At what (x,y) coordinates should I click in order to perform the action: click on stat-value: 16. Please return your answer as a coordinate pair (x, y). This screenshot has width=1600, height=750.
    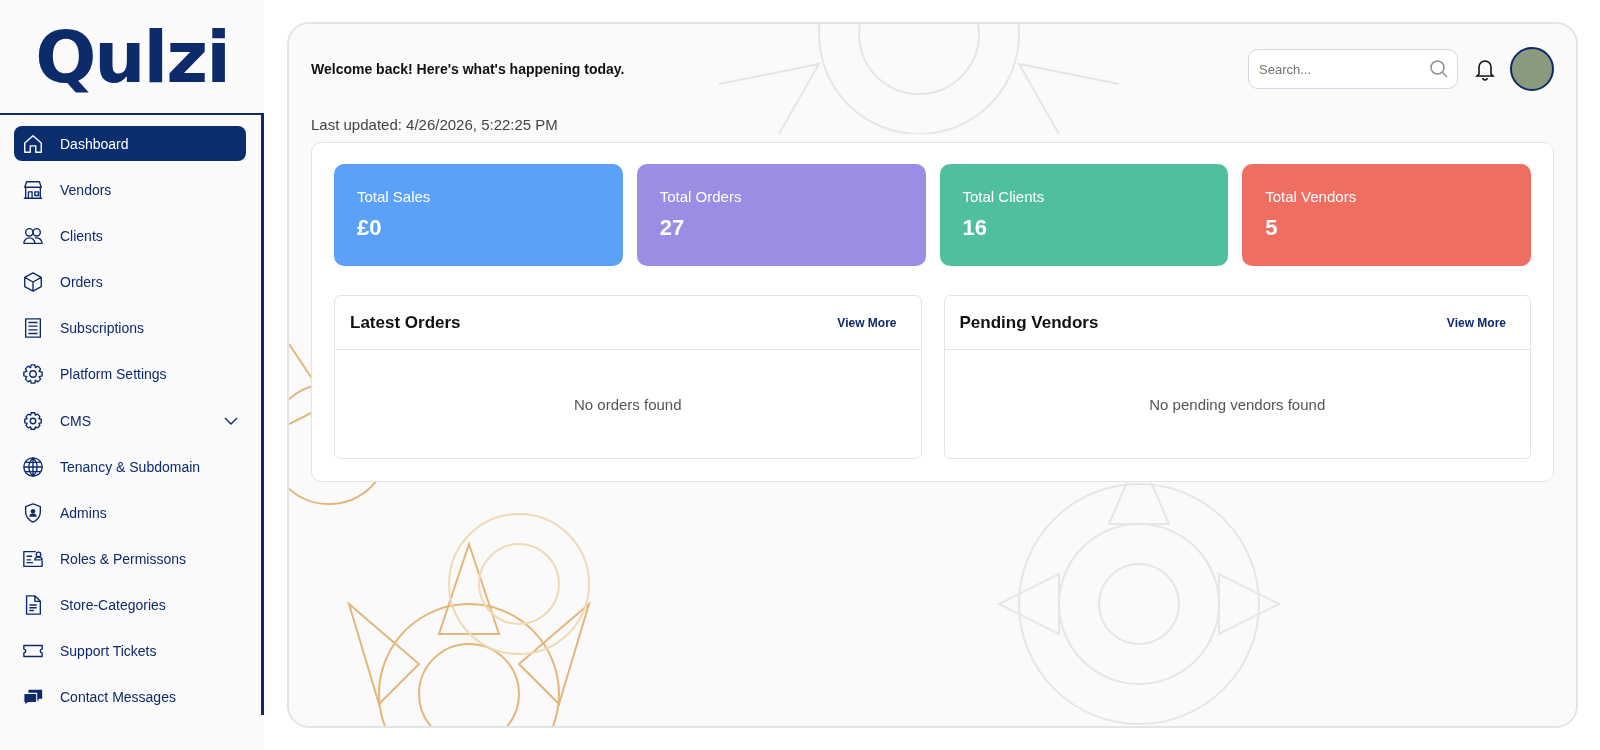
    Looking at the image, I should click on (975, 228).